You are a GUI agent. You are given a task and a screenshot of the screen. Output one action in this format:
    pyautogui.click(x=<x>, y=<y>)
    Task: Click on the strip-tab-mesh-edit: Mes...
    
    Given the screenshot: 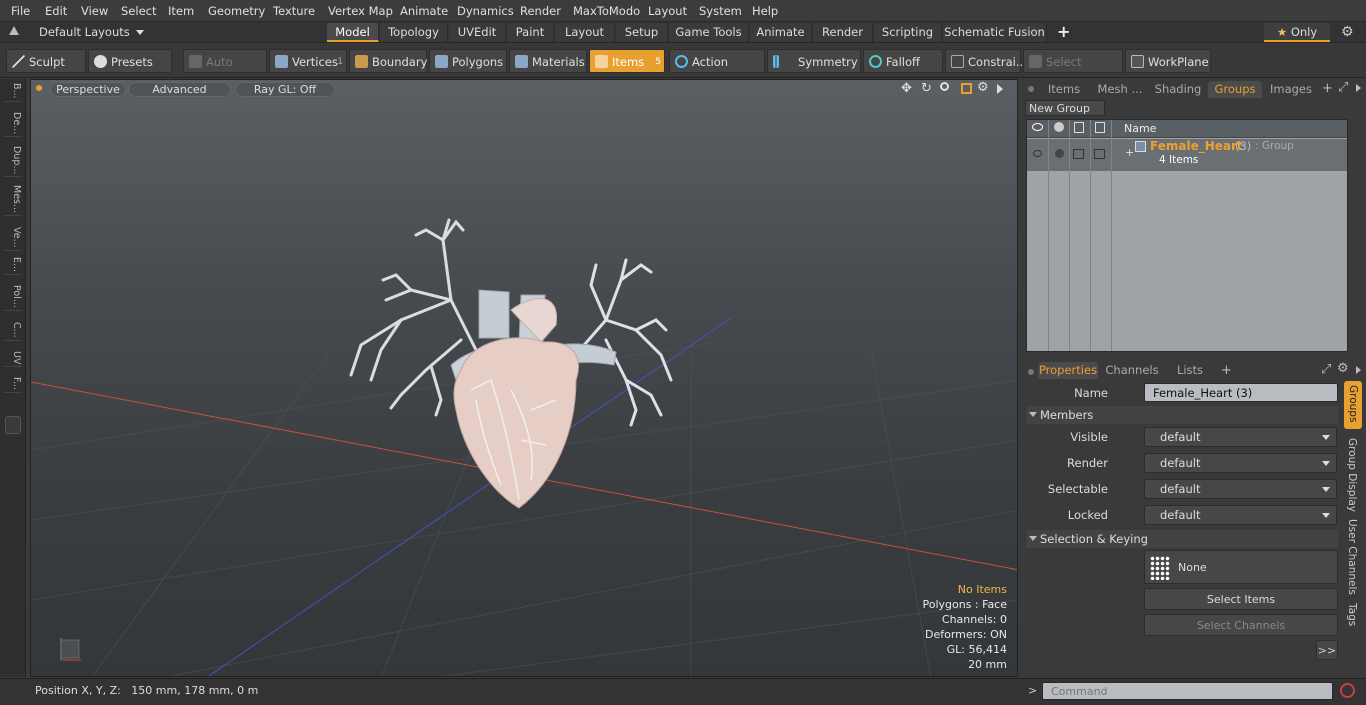 What is the action you would take?
    pyautogui.click(x=13, y=201)
    